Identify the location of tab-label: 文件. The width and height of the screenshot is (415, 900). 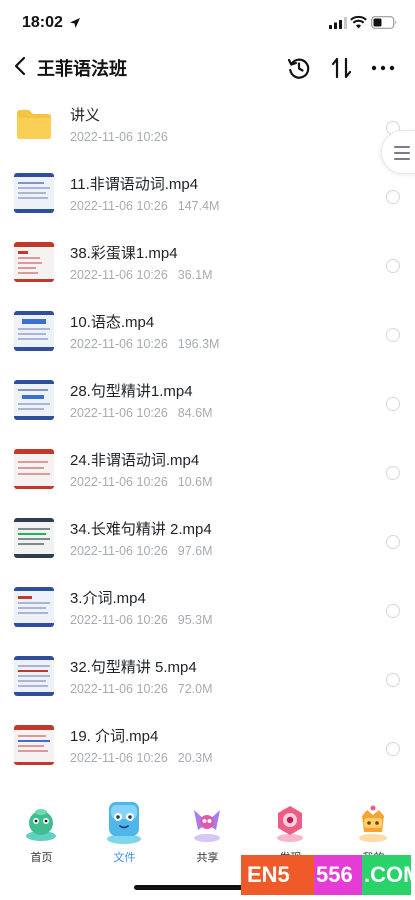
(124, 858).